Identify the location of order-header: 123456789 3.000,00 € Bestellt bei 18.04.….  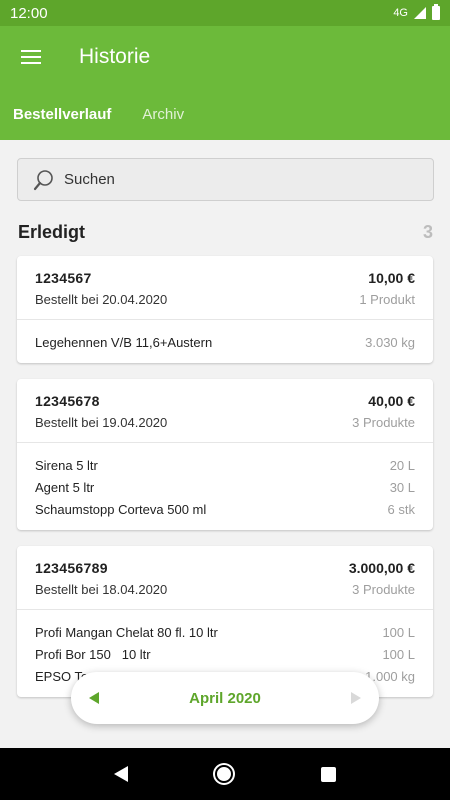
(225, 578).